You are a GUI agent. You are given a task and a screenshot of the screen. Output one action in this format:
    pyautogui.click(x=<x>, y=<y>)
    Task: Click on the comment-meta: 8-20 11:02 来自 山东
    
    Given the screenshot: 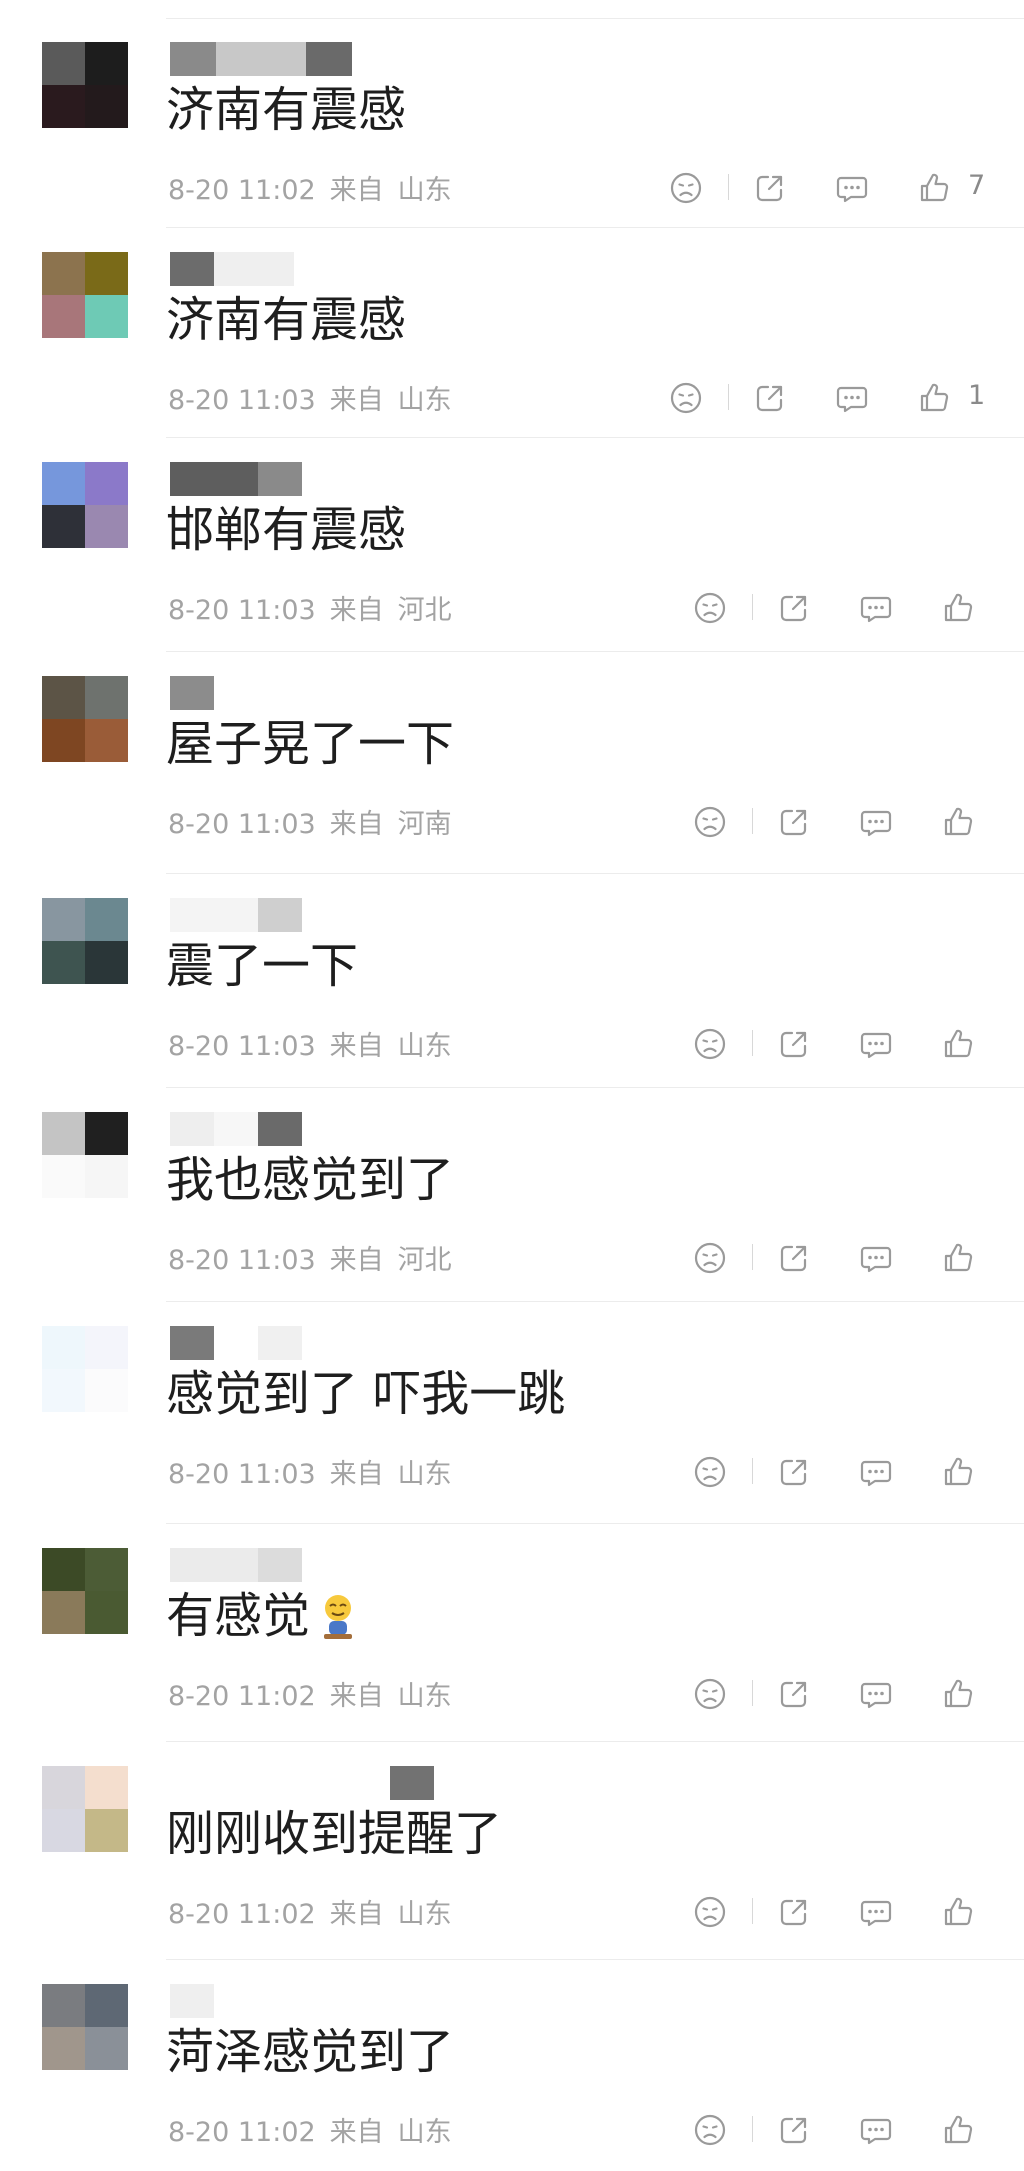 What is the action you would take?
    pyautogui.click(x=310, y=187)
    